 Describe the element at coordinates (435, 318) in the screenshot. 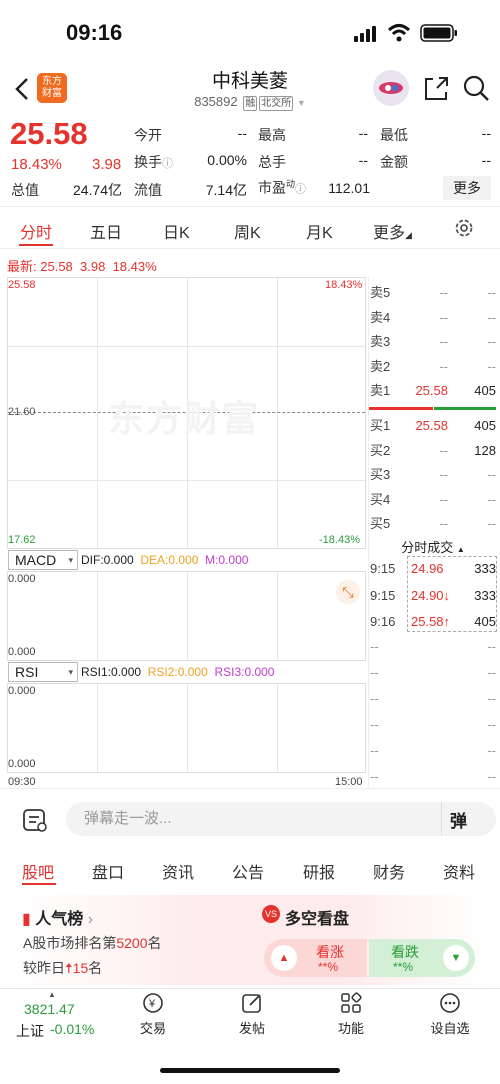

I see `orderbook-row: 卖4 -- --` at that location.